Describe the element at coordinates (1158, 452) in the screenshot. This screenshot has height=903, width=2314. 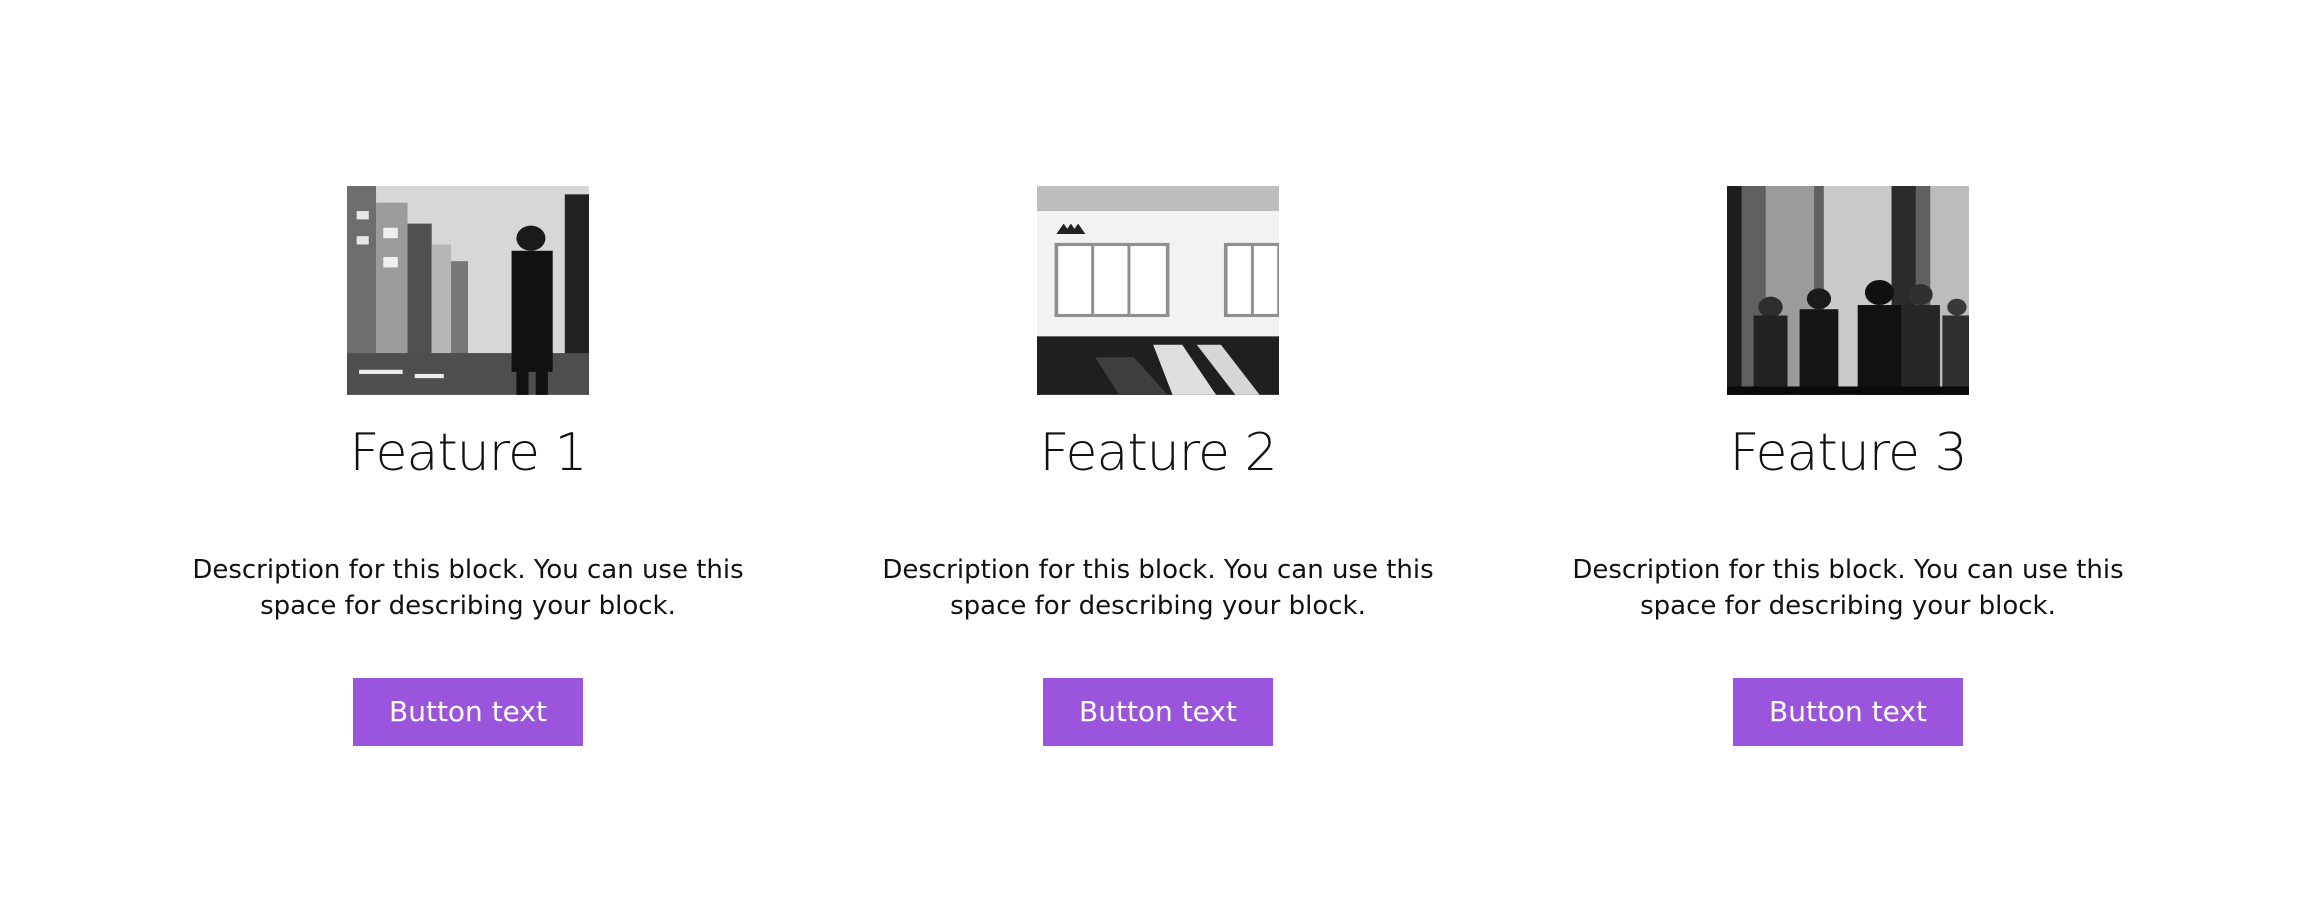
I see `feature-title: Feature 2` at that location.